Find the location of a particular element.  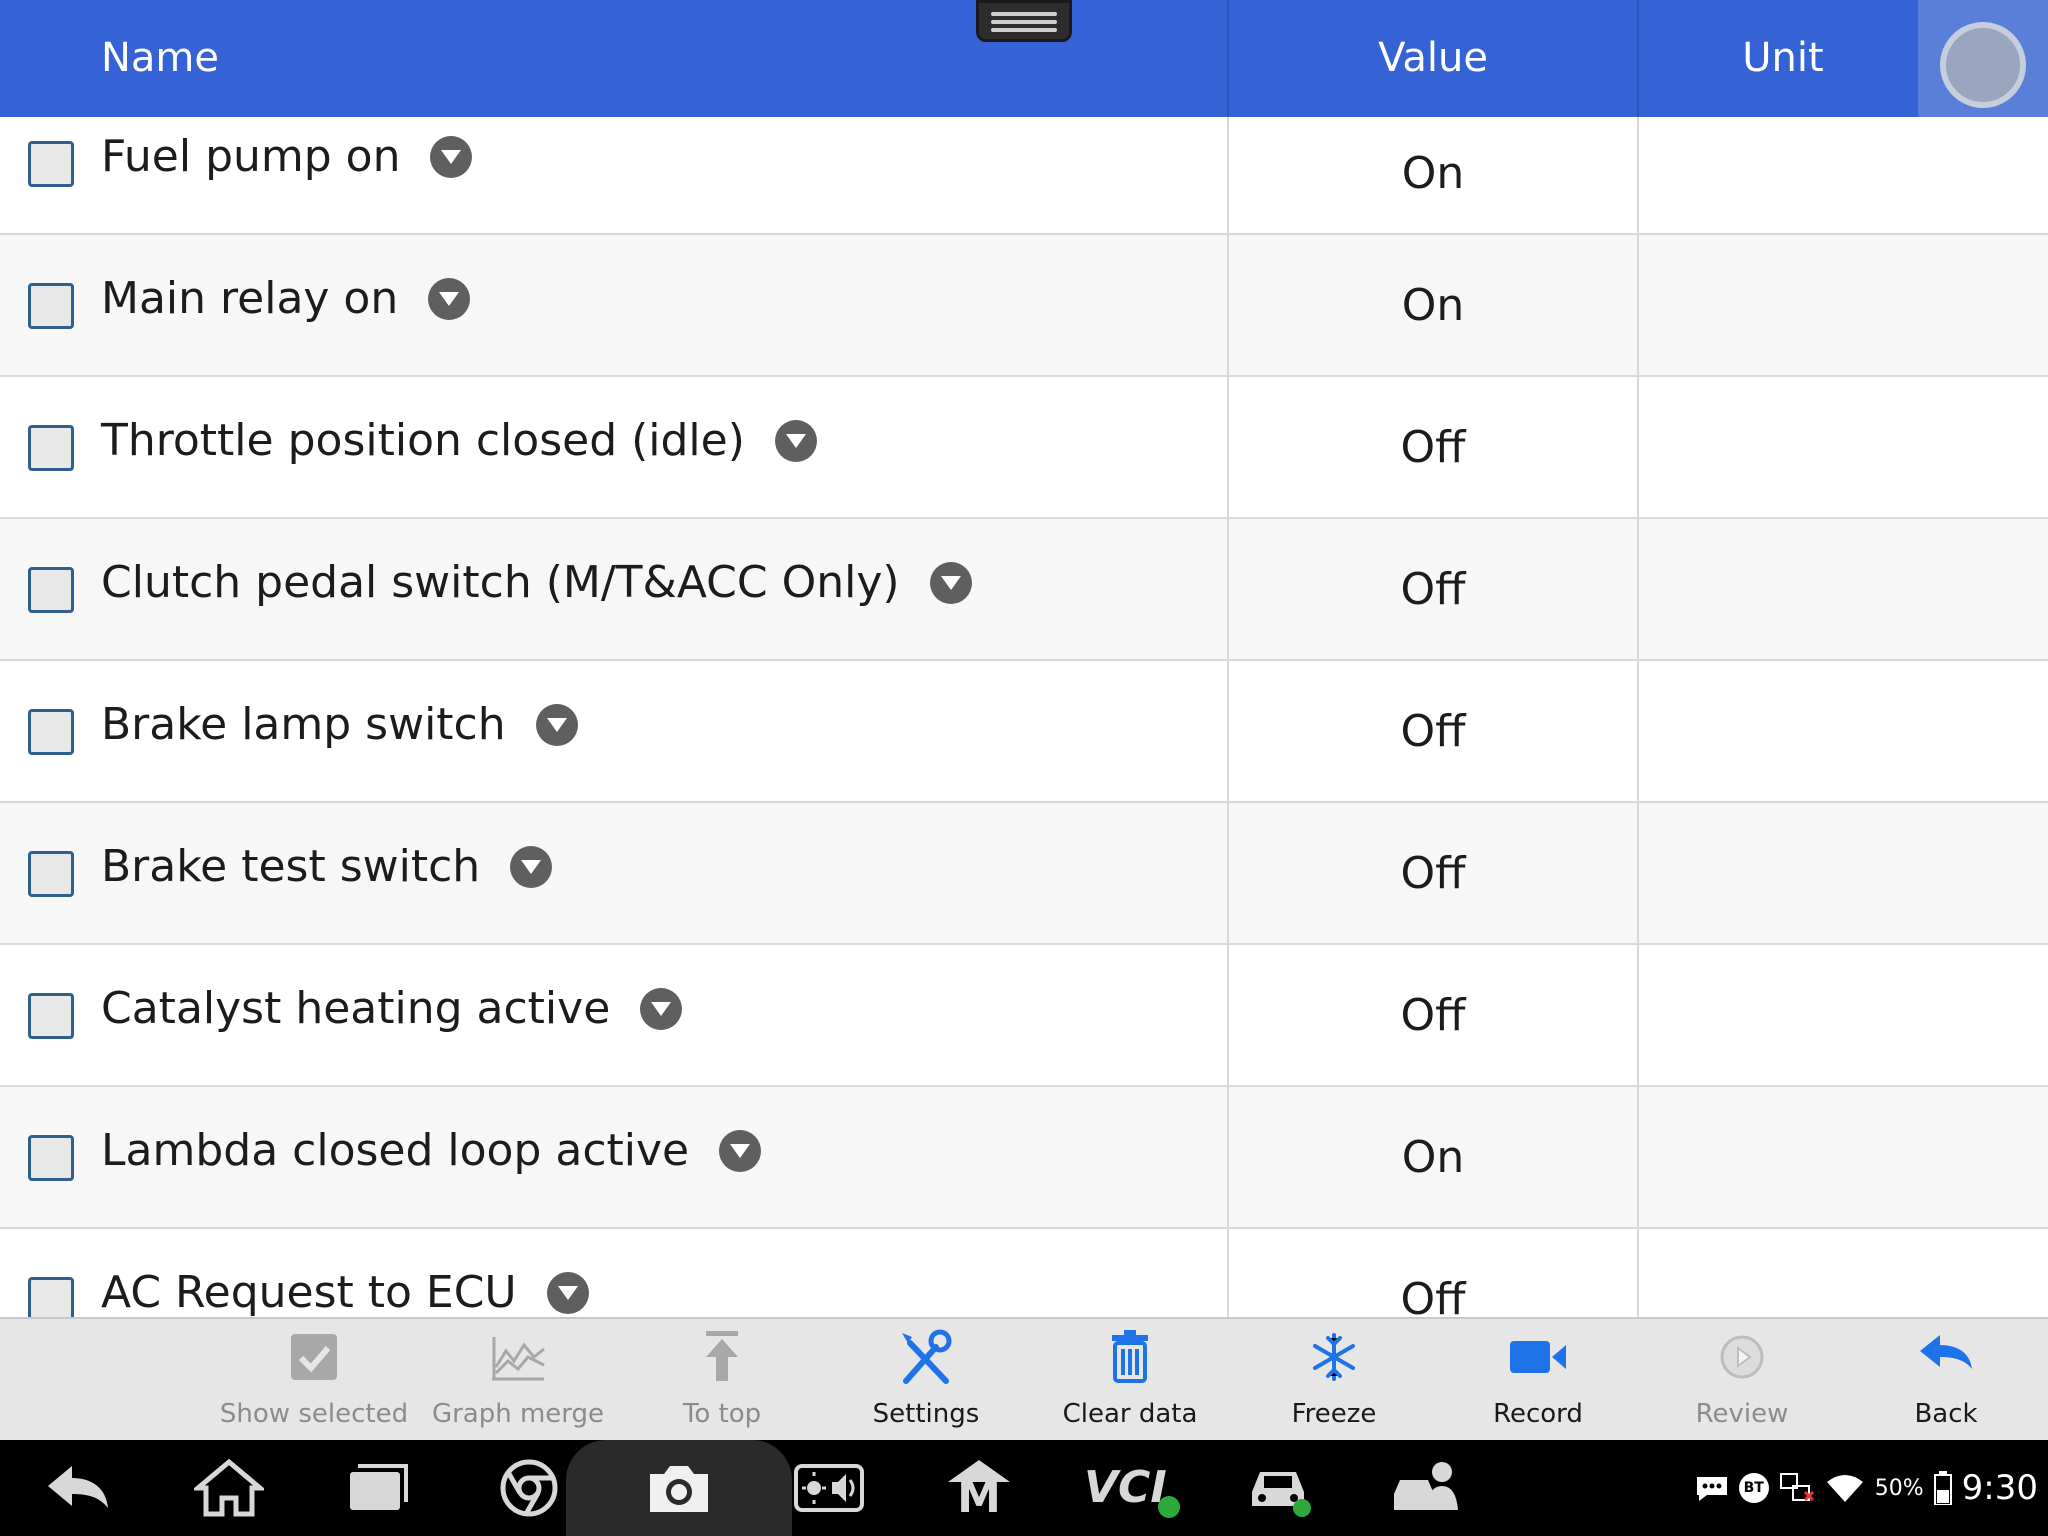

row-name: AC Request to ECU is located at coordinates (345, 1292).